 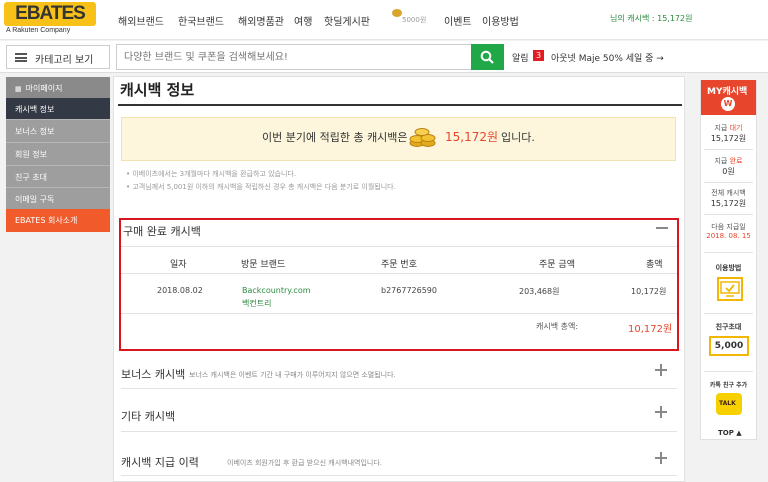 What do you see at coordinates (335, 137) in the screenshot?
I see `banner-text: 이번 분기에 적립한 총 캐시백은` at bounding box center [335, 137].